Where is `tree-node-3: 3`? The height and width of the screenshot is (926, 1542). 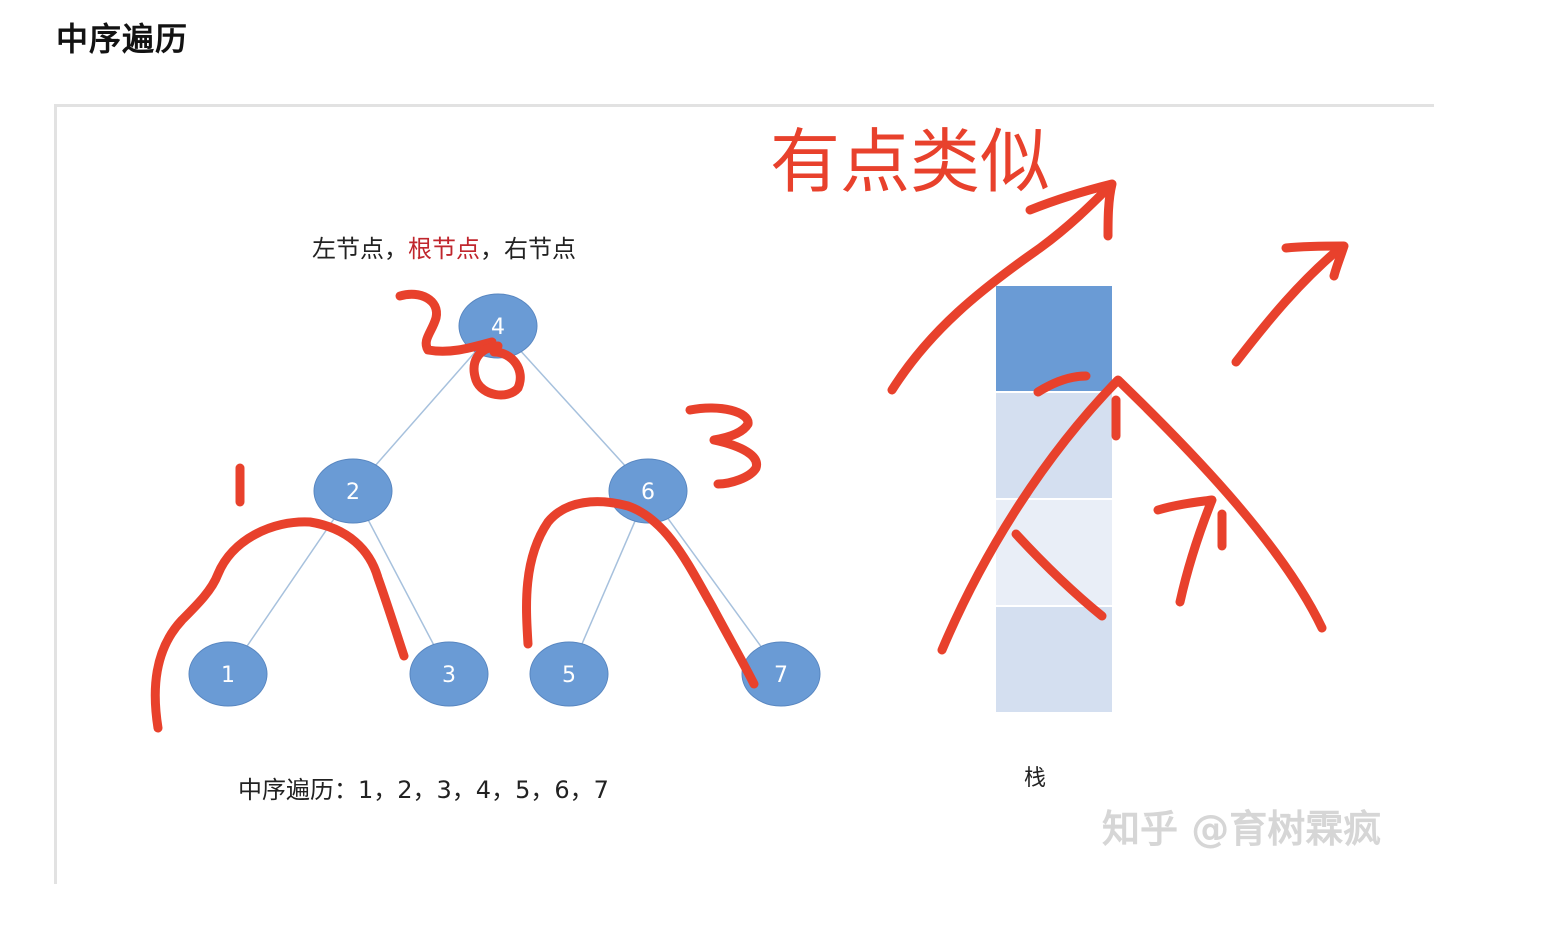 tree-node-3: 3 is located at coordinates (449, 674).